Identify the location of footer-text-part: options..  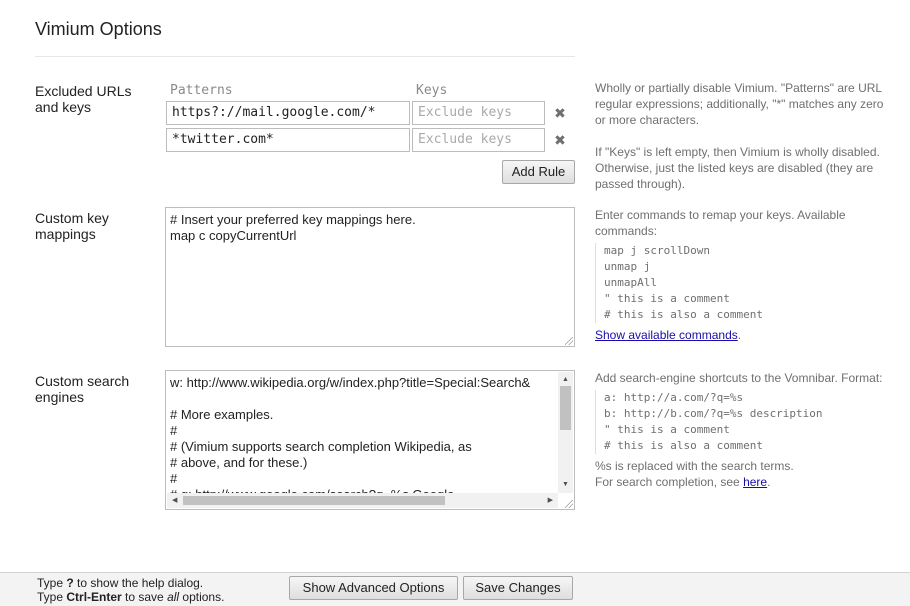
(202, 597).